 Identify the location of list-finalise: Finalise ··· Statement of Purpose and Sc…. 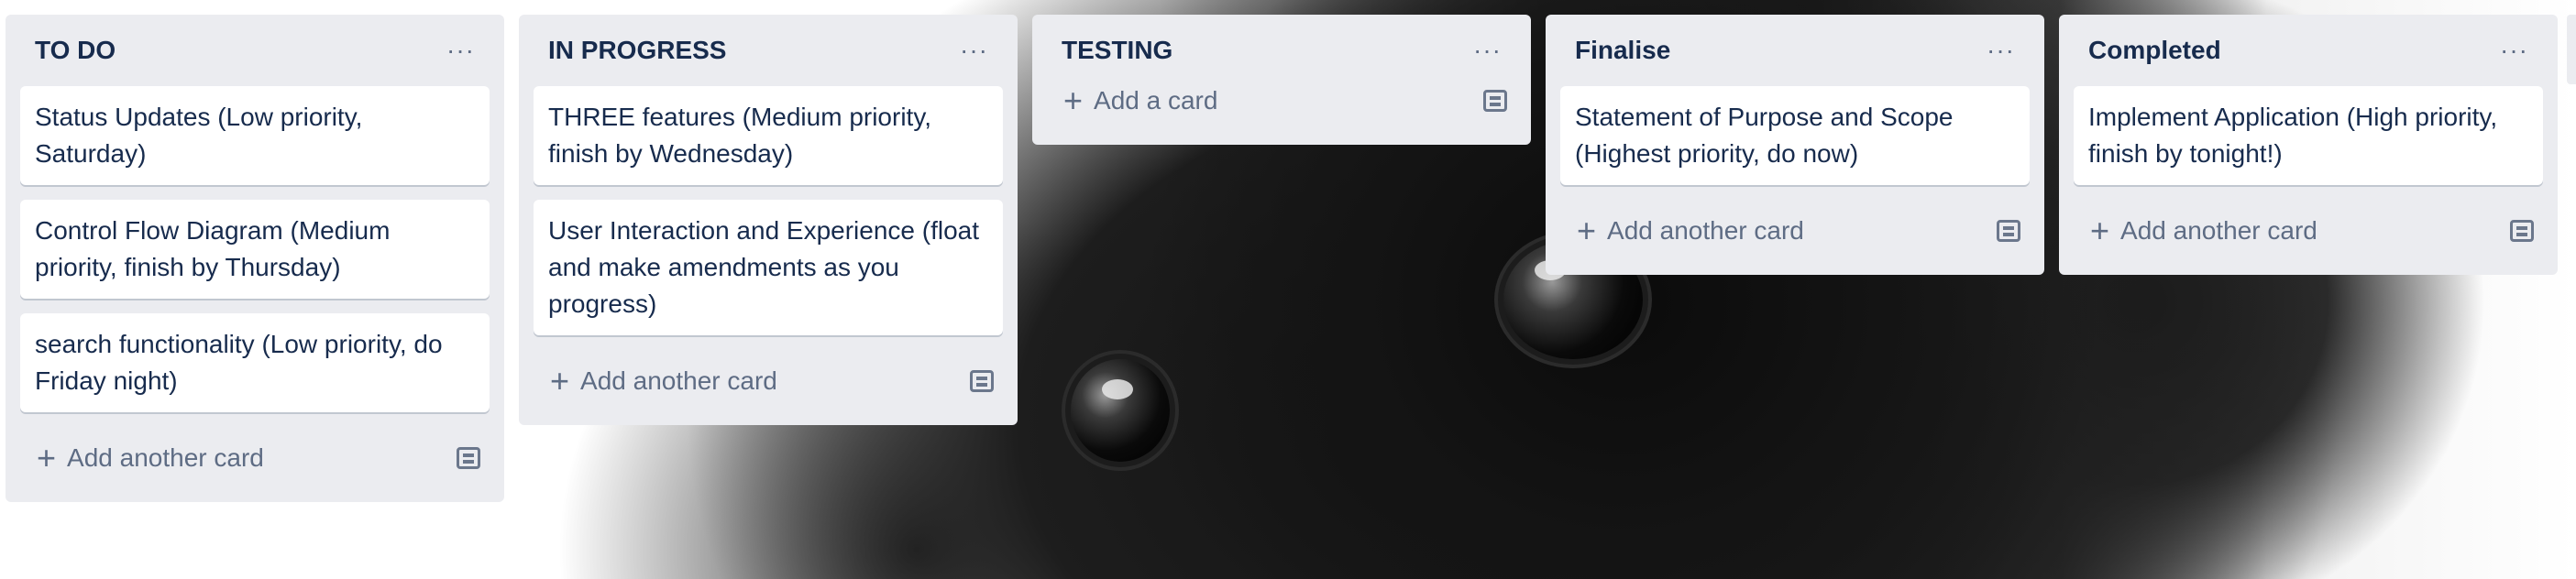
(1795, 145).